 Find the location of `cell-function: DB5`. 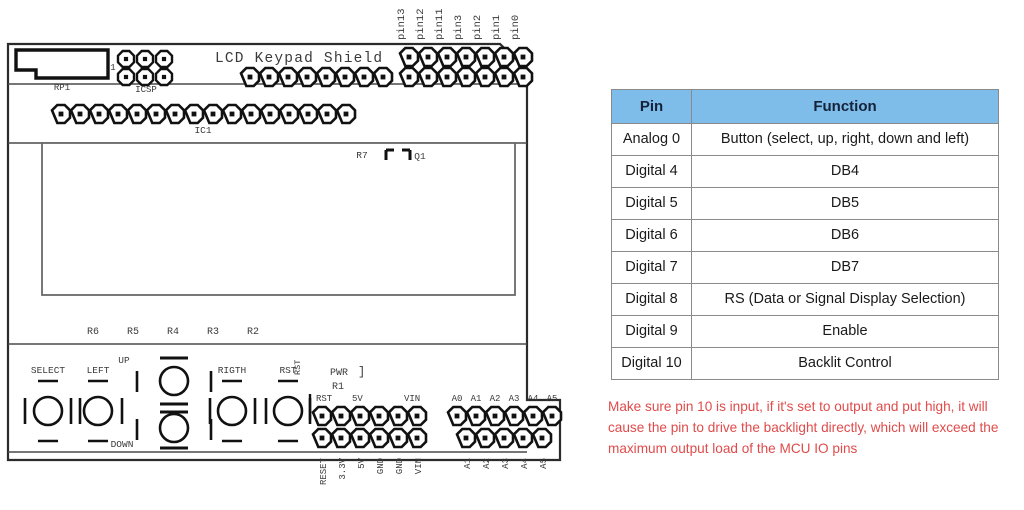

cell-function: DB5 is located at coordinates (845, 203).